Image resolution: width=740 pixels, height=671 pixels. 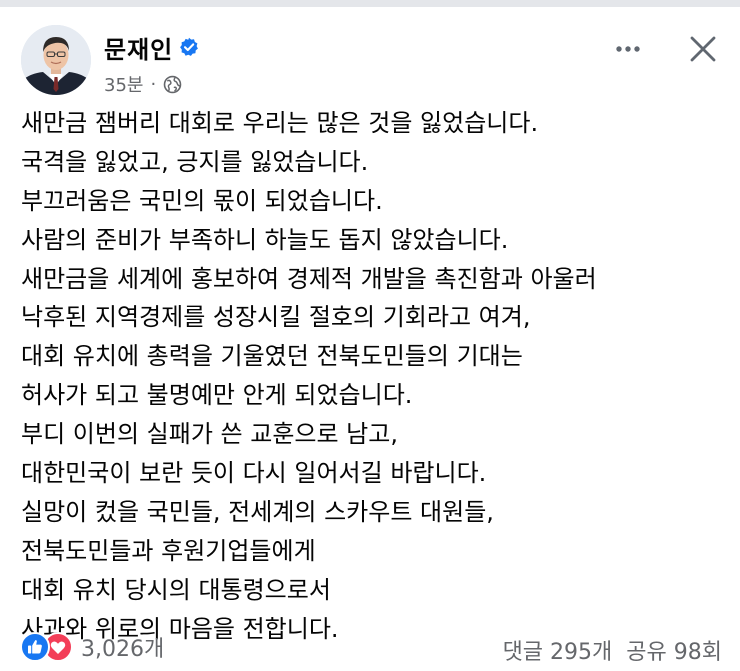 What do you see at coordinates (309, 278) in the screenshot?
I see `post-text-line: 새만금을 세계에 홍보하여 경제적 개발을 촉진함과 아울러` at bounding box center [309, 278].